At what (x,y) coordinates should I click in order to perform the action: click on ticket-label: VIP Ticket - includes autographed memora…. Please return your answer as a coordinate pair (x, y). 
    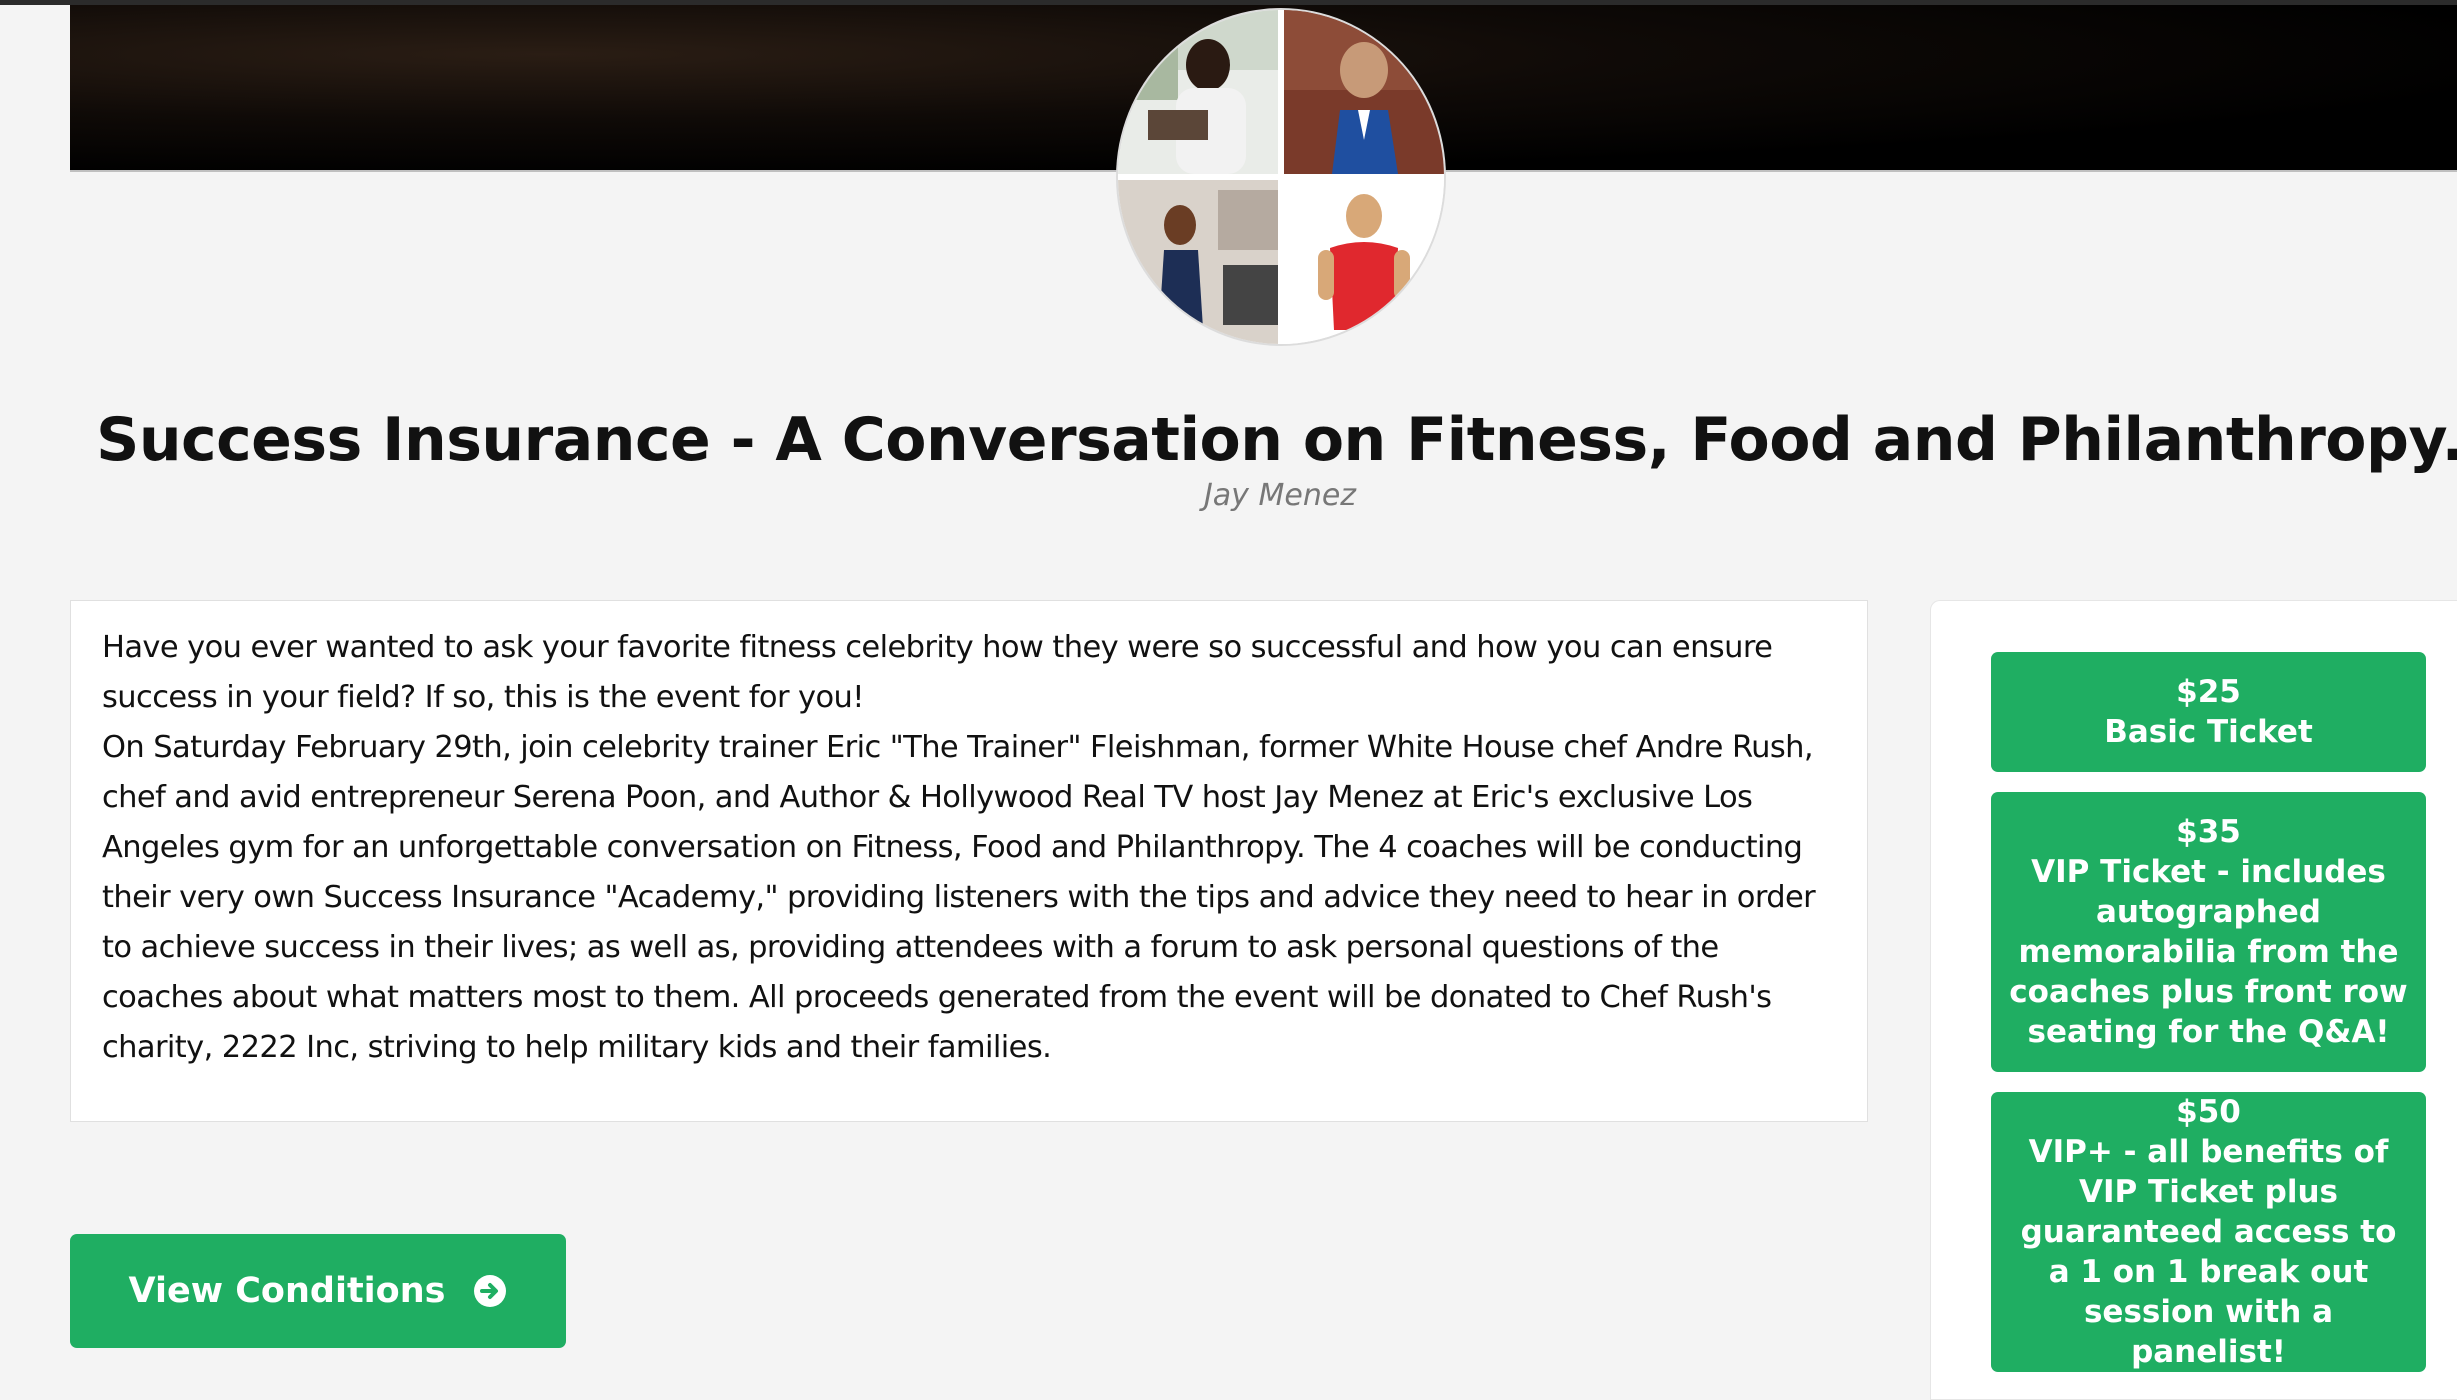
    Looking at the image, I should click on (2208, 952).